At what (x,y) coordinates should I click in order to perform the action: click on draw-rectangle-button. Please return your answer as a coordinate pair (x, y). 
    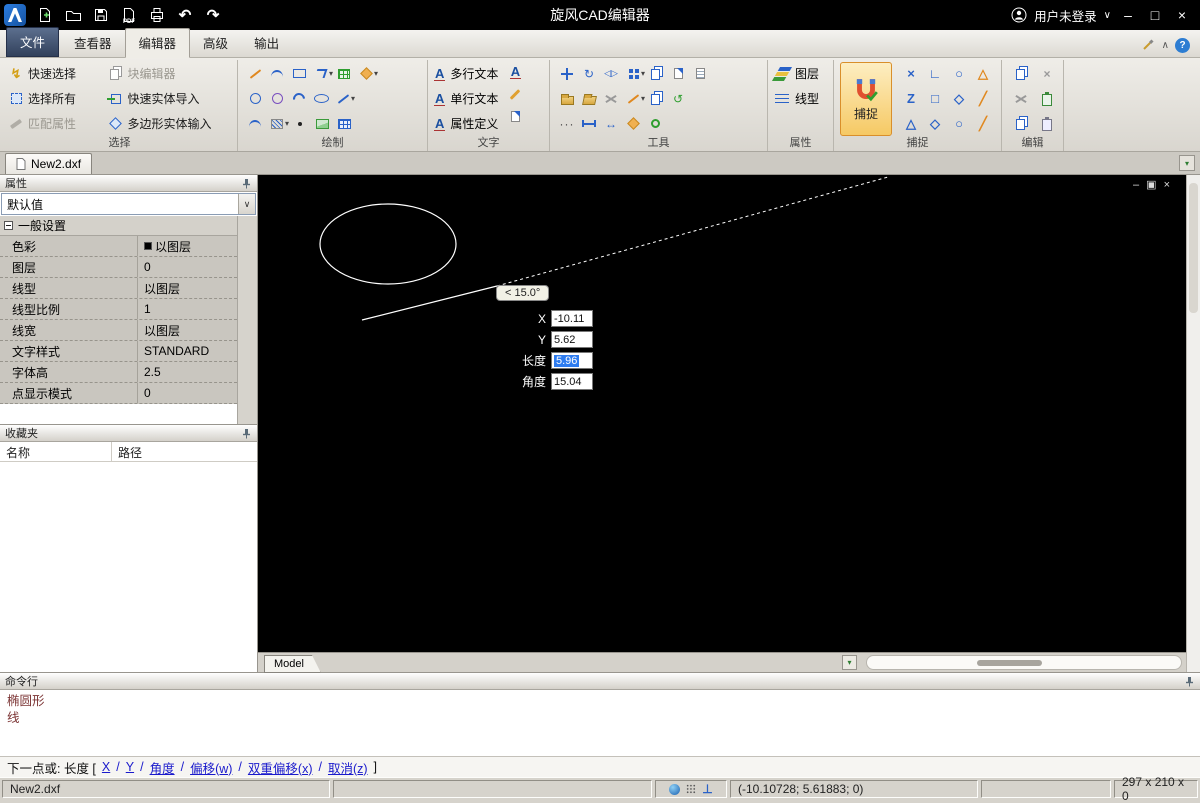
    Looking at the image, I should click on (299, 74).